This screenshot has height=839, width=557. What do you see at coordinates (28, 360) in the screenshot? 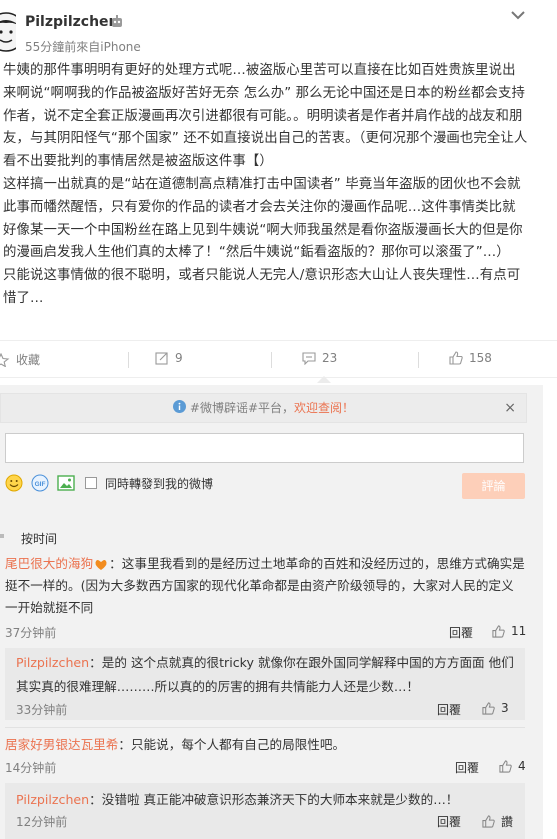
I see `favorite-label: 收藏` at bounding box center [28, 360].